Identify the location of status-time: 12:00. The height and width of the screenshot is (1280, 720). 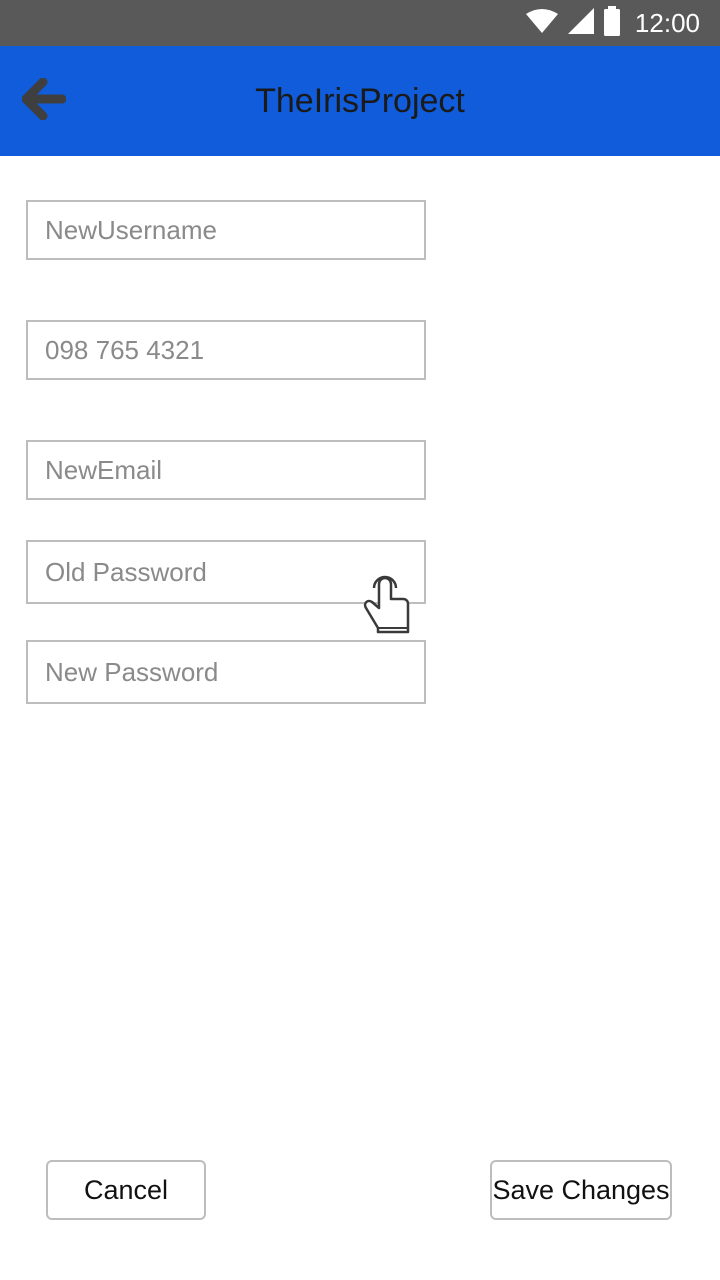
(667, 22).